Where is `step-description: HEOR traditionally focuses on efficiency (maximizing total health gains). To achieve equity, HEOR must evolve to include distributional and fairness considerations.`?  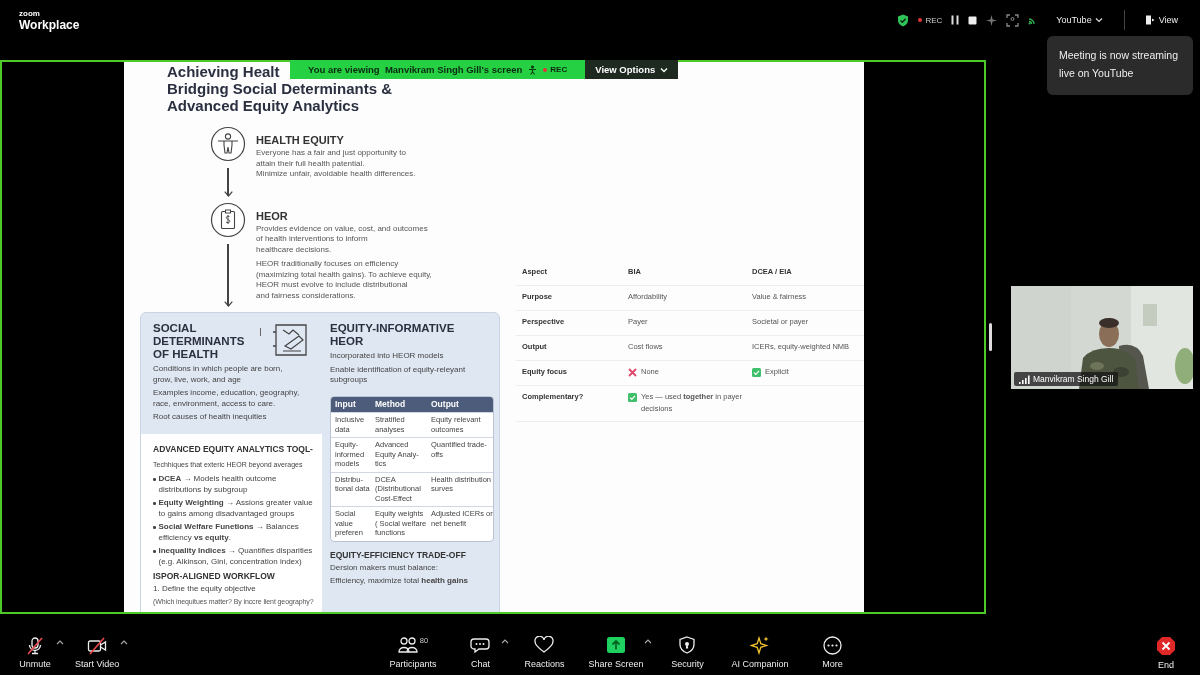
step-description: HEOR traditionally focuses on efficiency (maximizing total health gains). To achieve equity, HEOR must evolve to include distributional and fairness considerations. is located at coordinates (344, 280).